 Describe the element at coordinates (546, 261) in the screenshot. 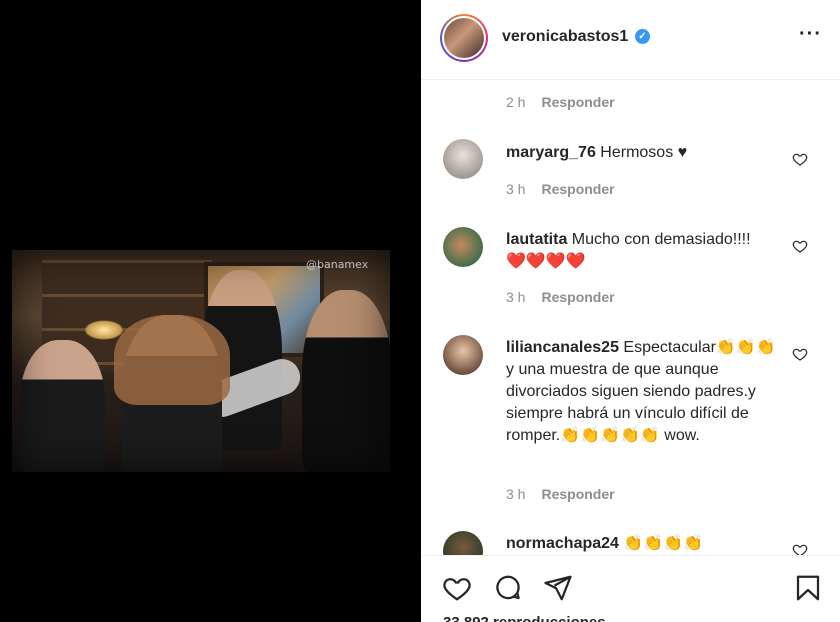

I see `comment-emojis: ❤️❤️❤️❤️` at that location.